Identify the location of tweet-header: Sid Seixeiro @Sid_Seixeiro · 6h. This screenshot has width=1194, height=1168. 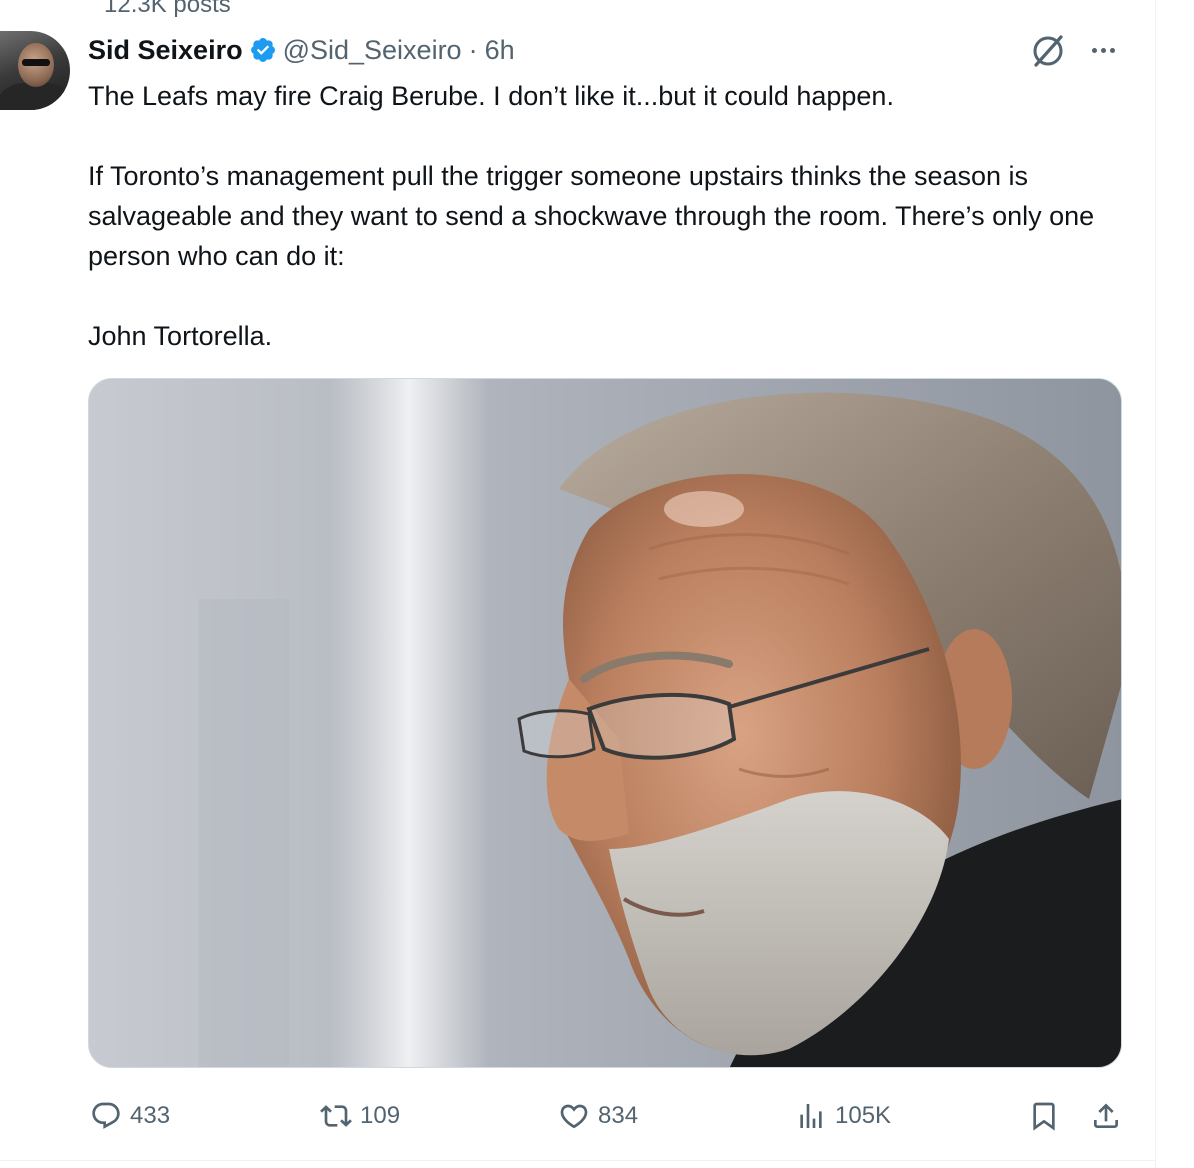
(301, 50).